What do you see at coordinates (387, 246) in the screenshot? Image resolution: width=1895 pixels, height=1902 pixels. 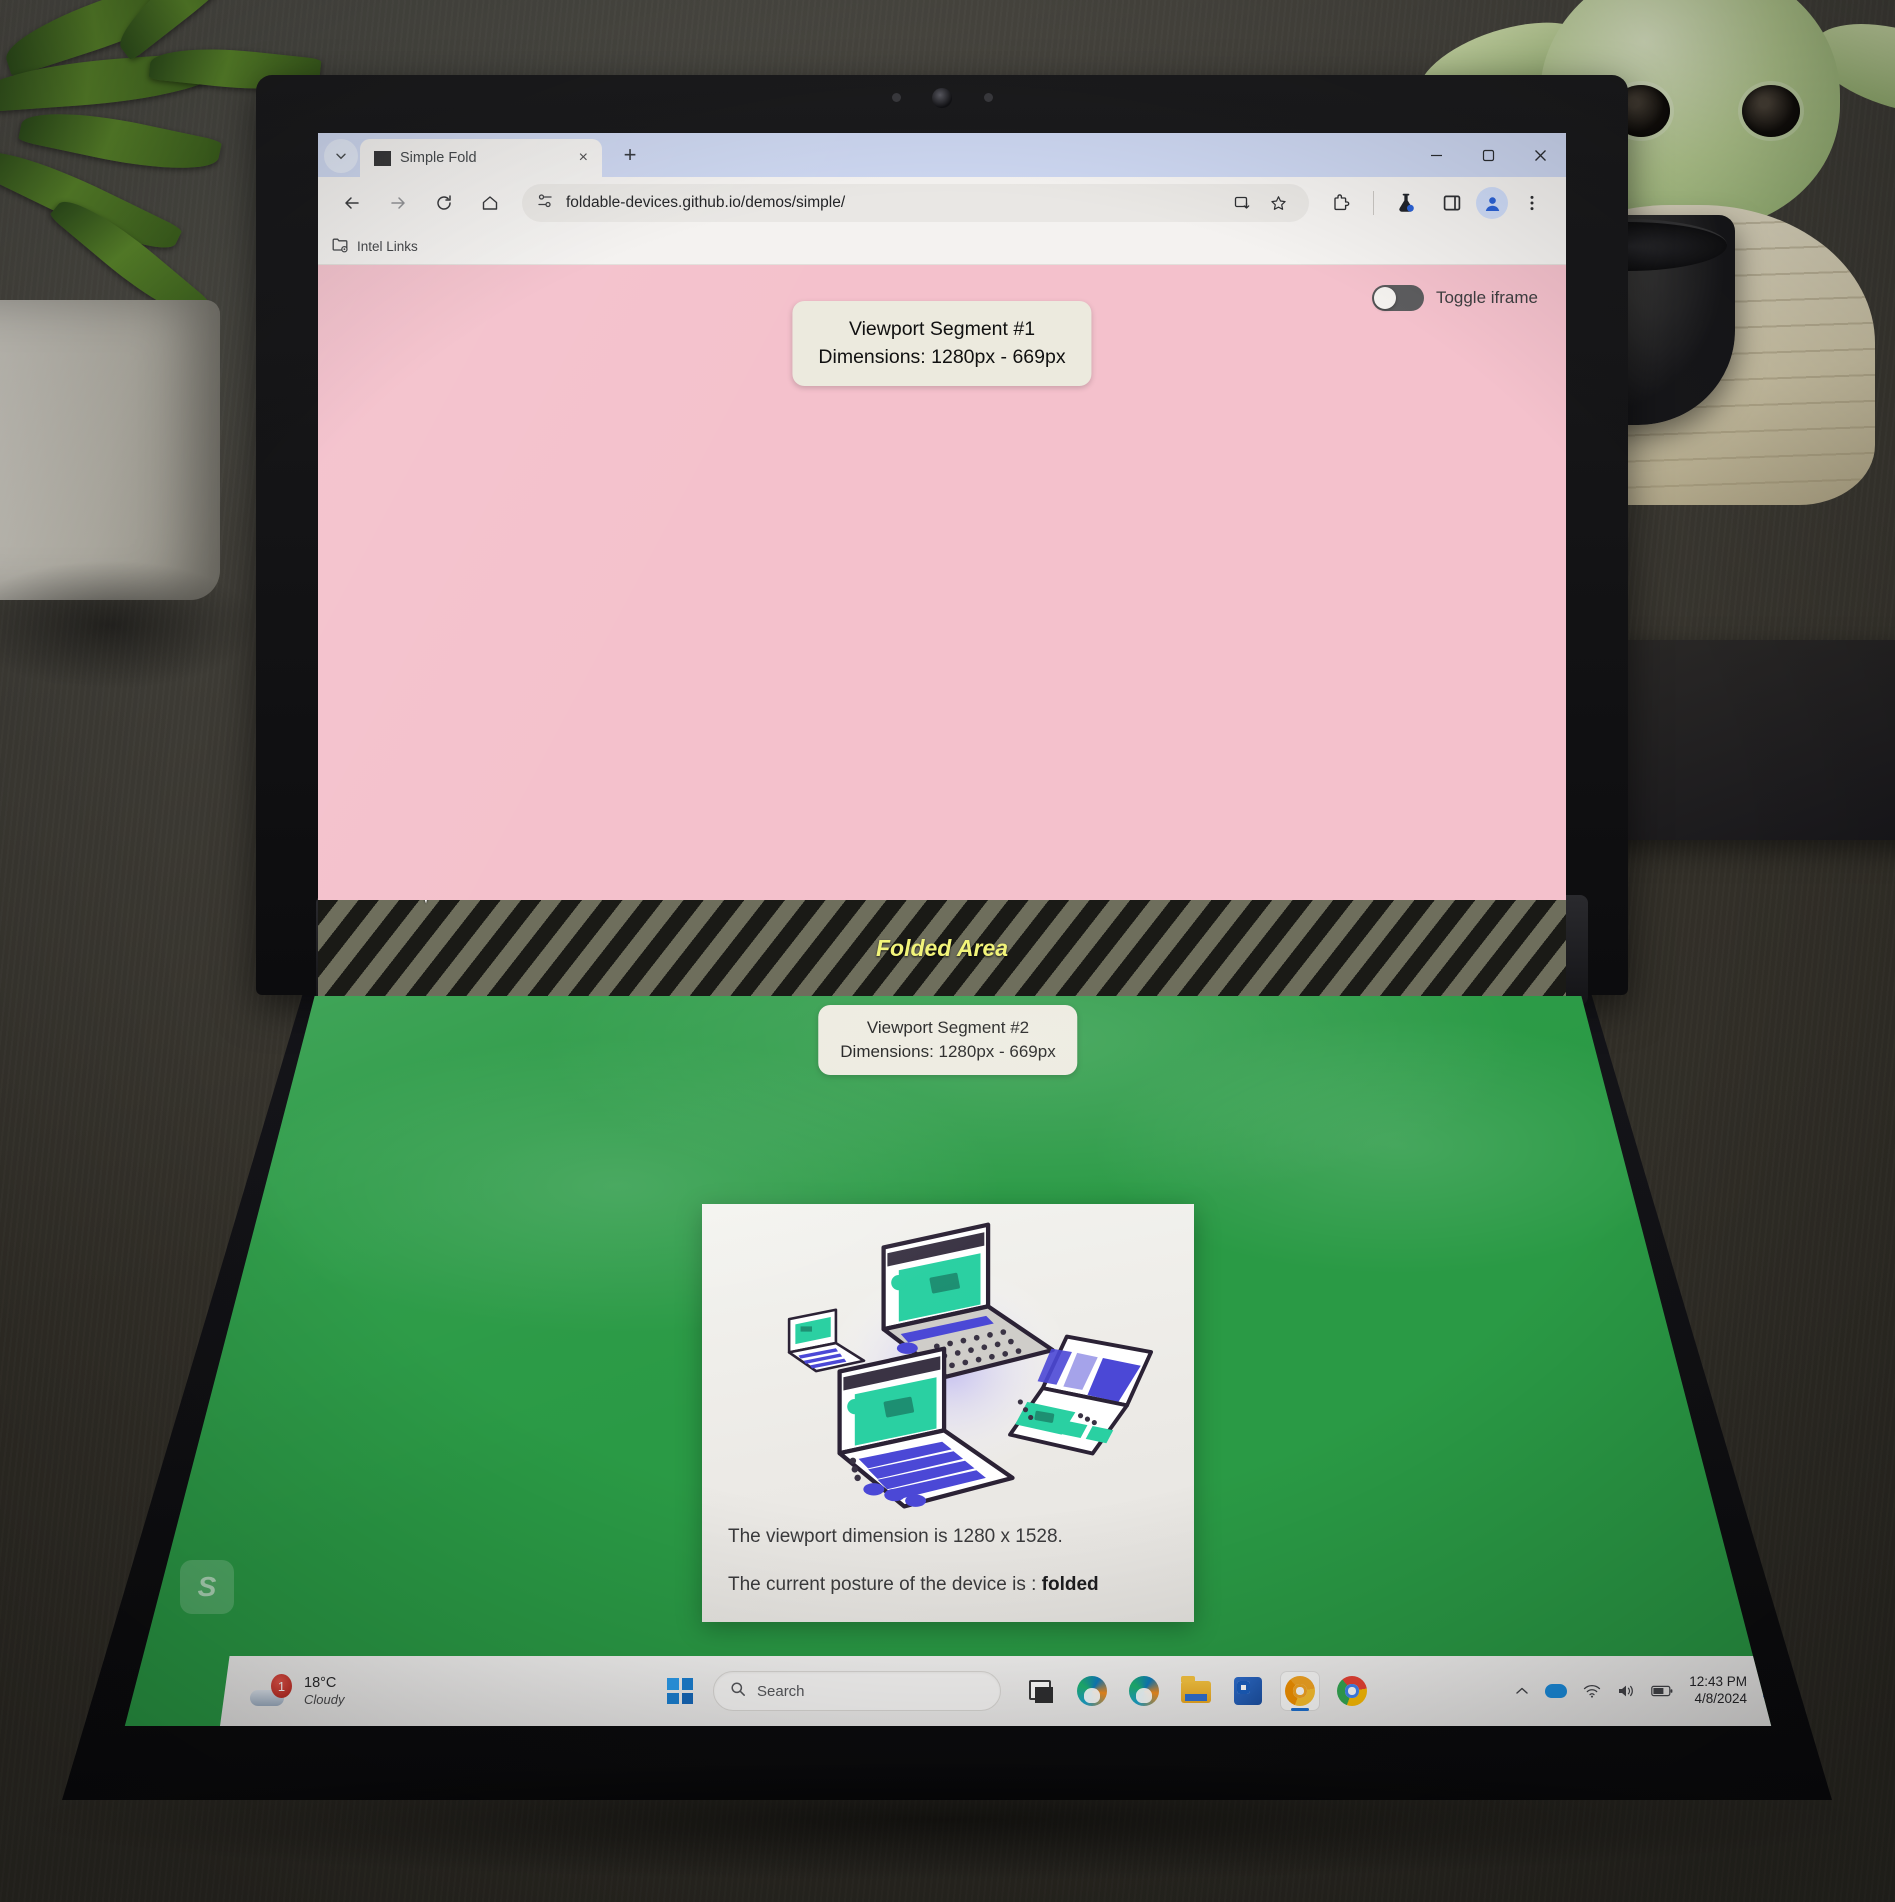 I see `bookmark-label: Intel Links` at bounding box center [387, 246].